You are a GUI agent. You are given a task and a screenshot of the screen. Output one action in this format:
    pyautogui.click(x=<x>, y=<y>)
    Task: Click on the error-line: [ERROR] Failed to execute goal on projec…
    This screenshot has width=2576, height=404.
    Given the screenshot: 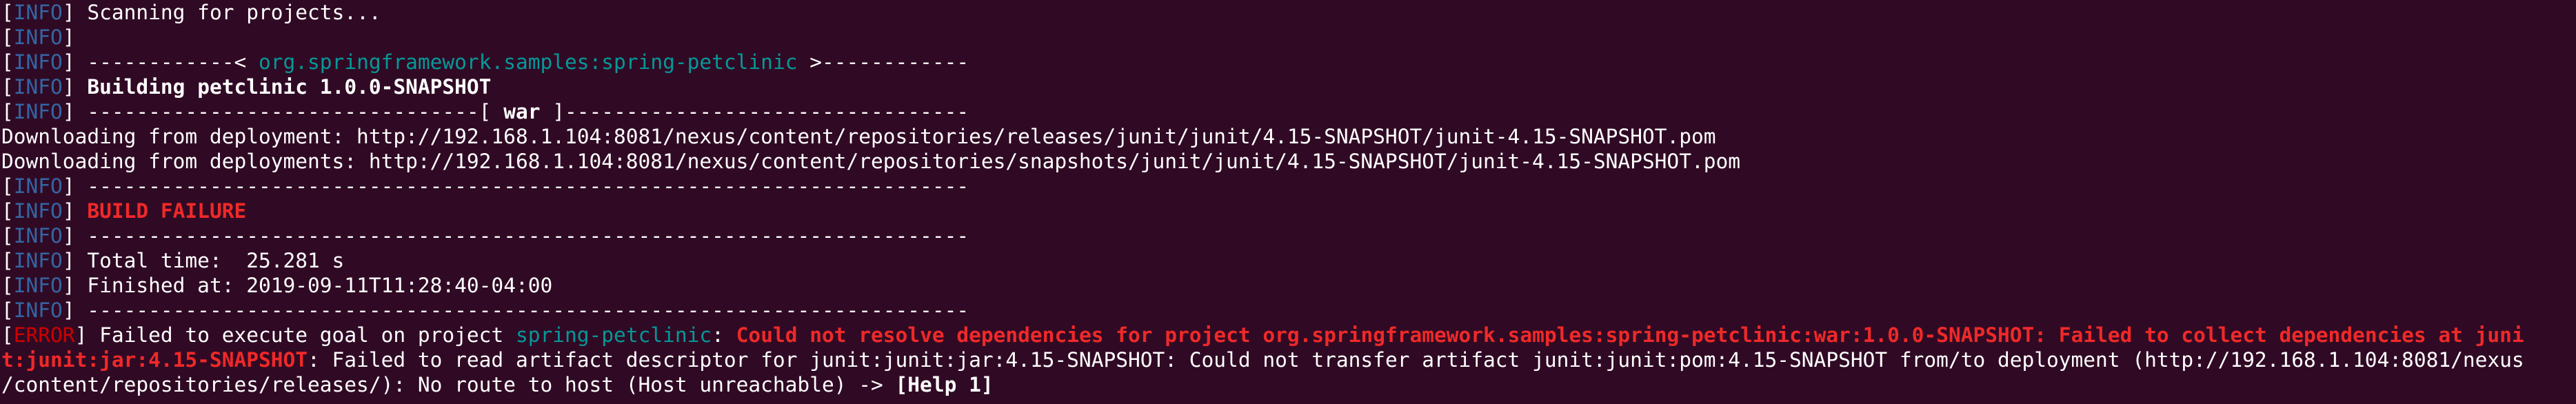 What is the action you would take?
    pyautogui.click(x=1288, y=335)
    